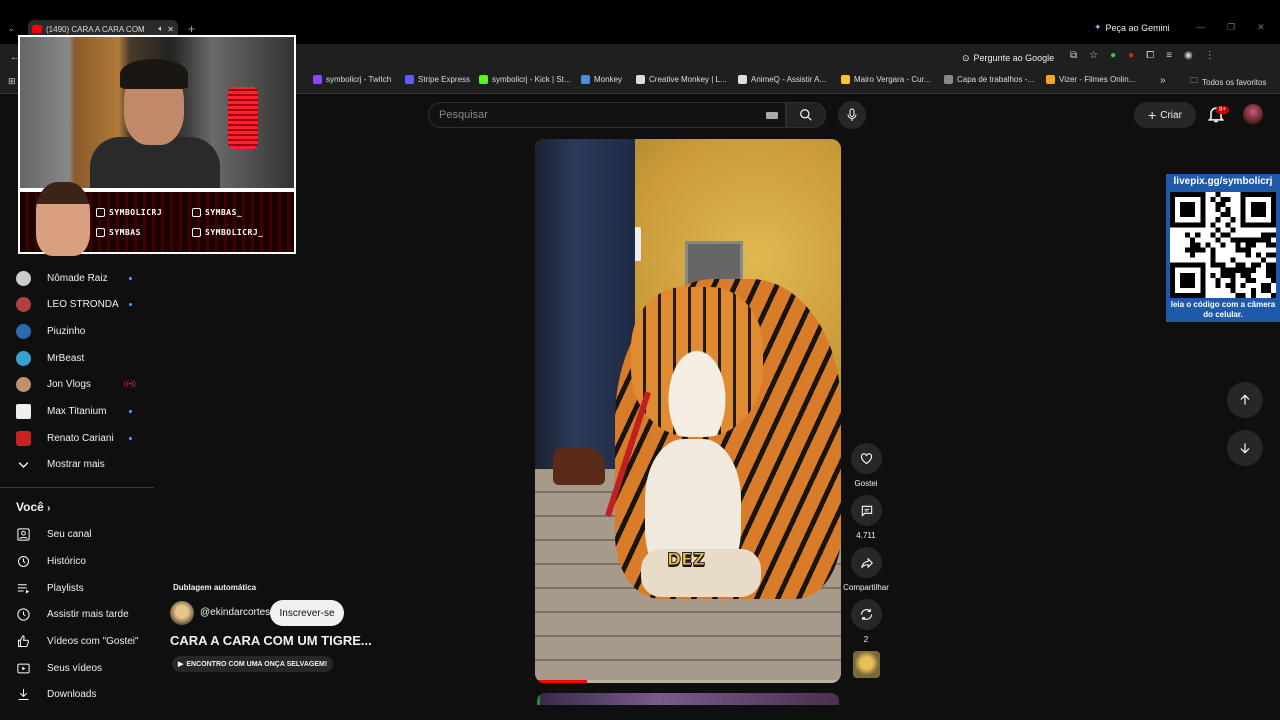 The width and height of the screenshot is (1280, 720). Describe the element at coordinates (1132, 27) in the screenshot. I see `ask-gemini-button: ✦ Peça ao Gemini` at that location.